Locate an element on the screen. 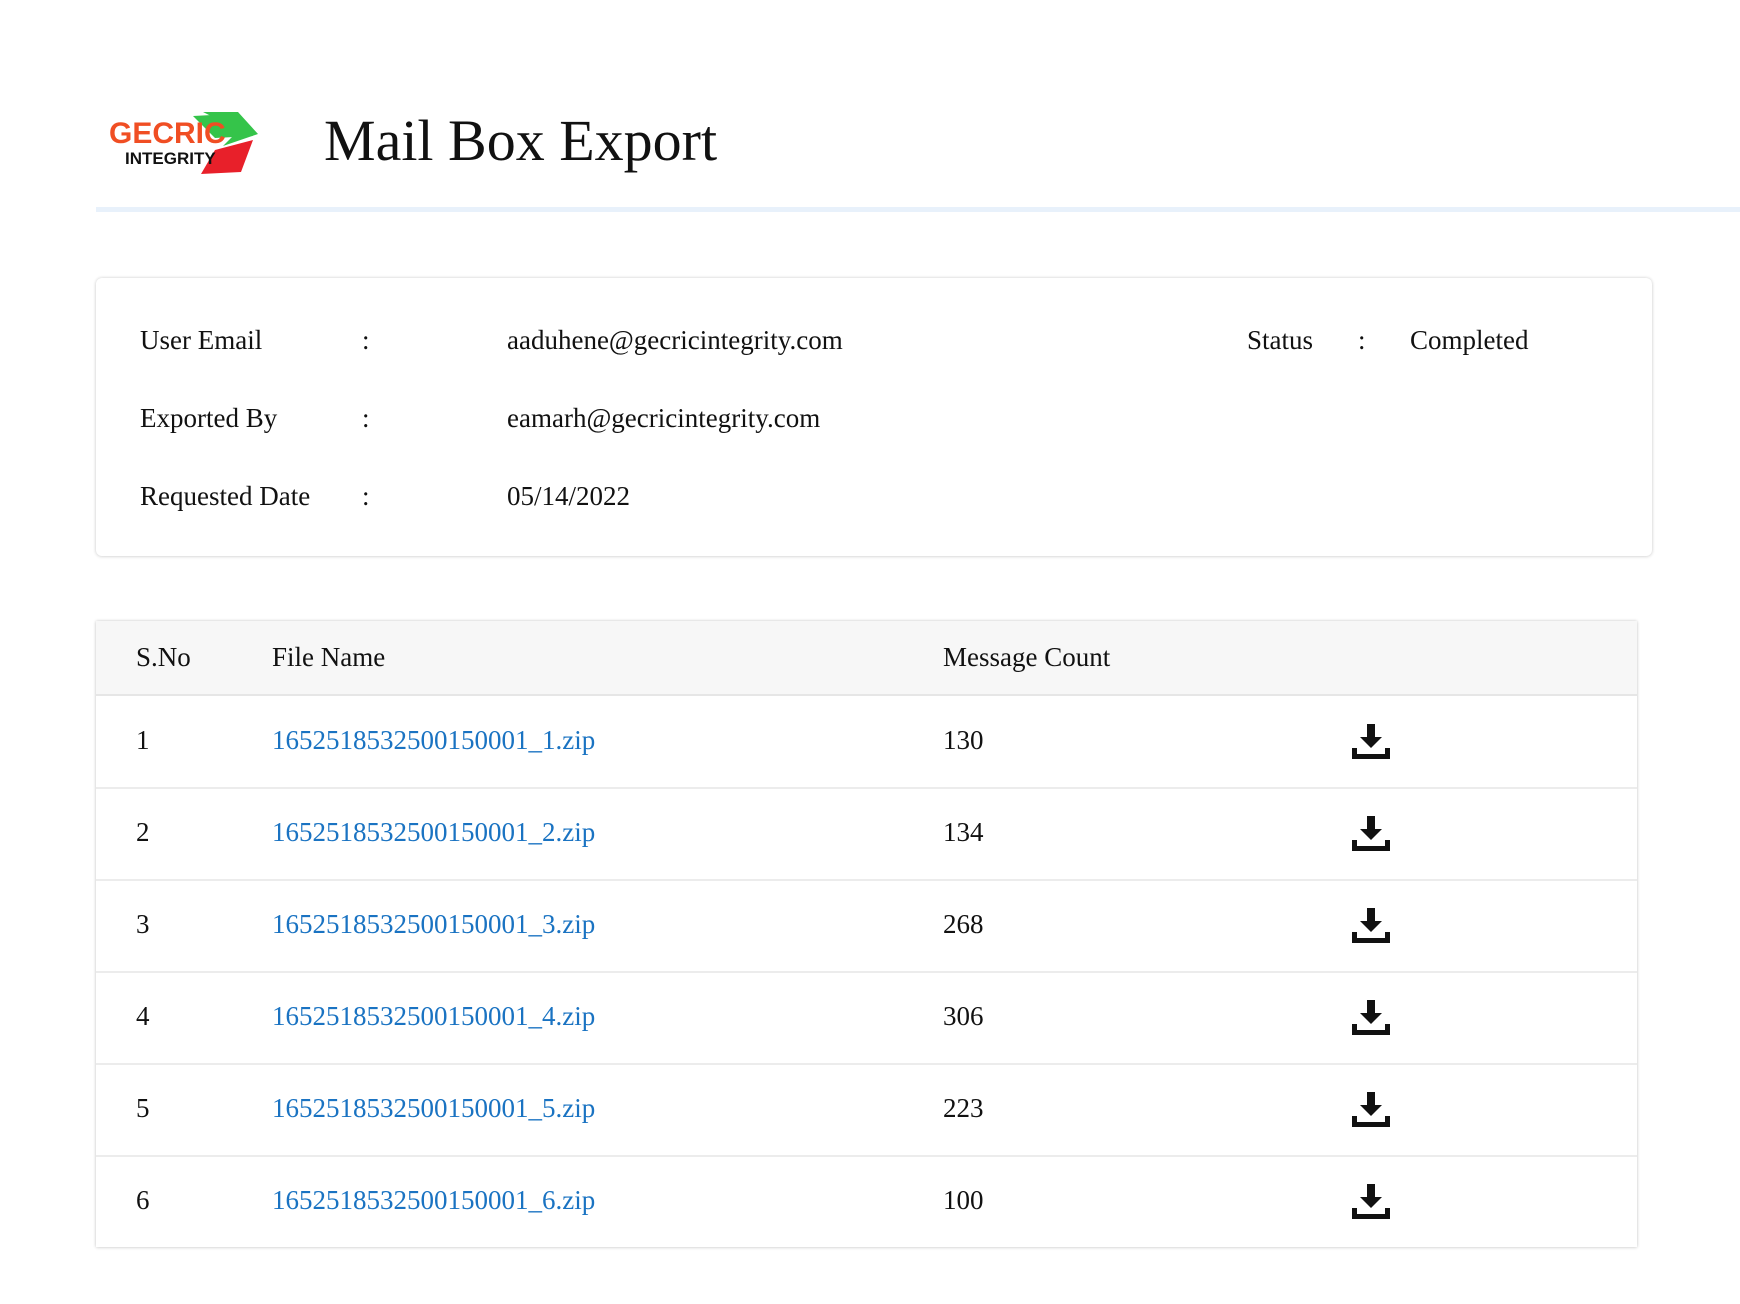  table-row: 3 1652518532500150001_3.zip 268 is located at coordinates (866, 926).